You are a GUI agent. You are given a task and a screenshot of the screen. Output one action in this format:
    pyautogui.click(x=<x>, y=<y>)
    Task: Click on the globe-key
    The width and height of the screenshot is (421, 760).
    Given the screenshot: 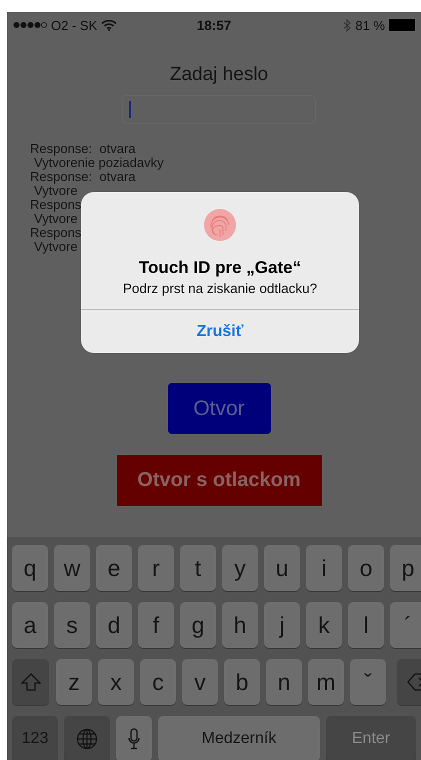 What is the action you would take?
    pyautogui.click(x=87, y=738)
    